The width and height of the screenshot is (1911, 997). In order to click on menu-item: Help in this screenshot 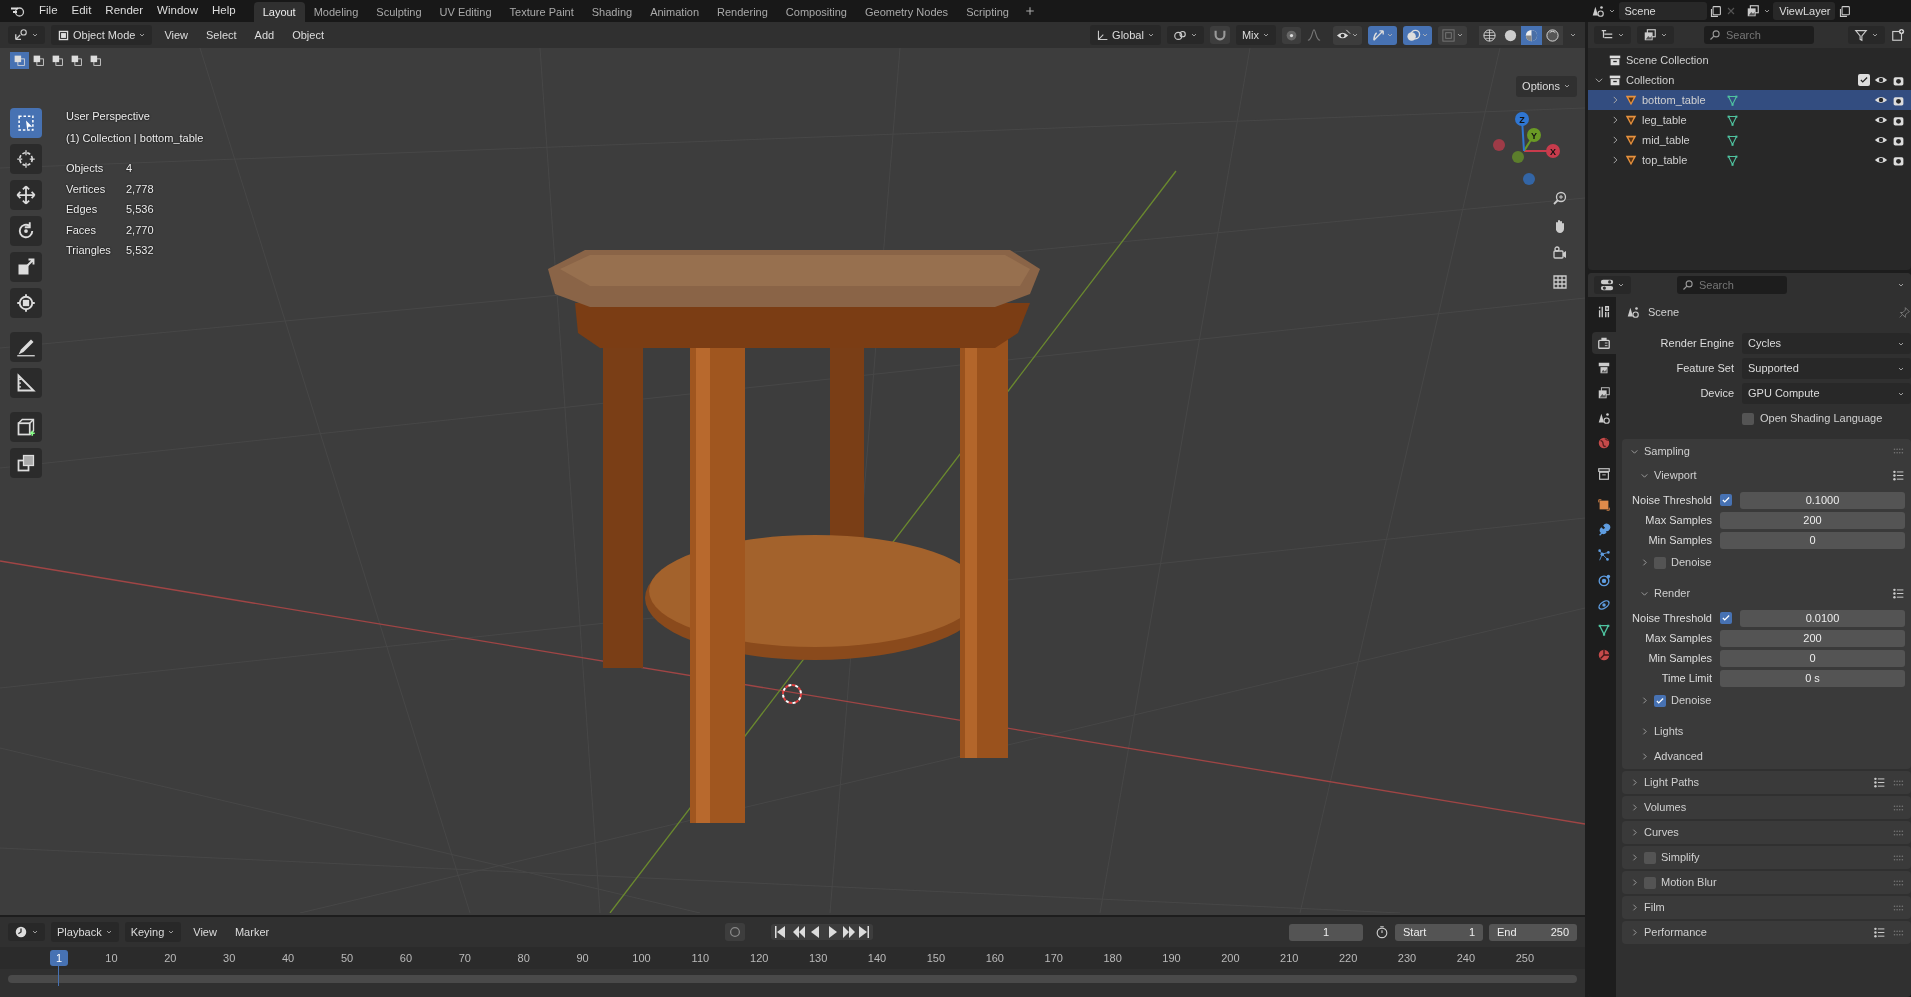, I will do `click(224, 11)`.